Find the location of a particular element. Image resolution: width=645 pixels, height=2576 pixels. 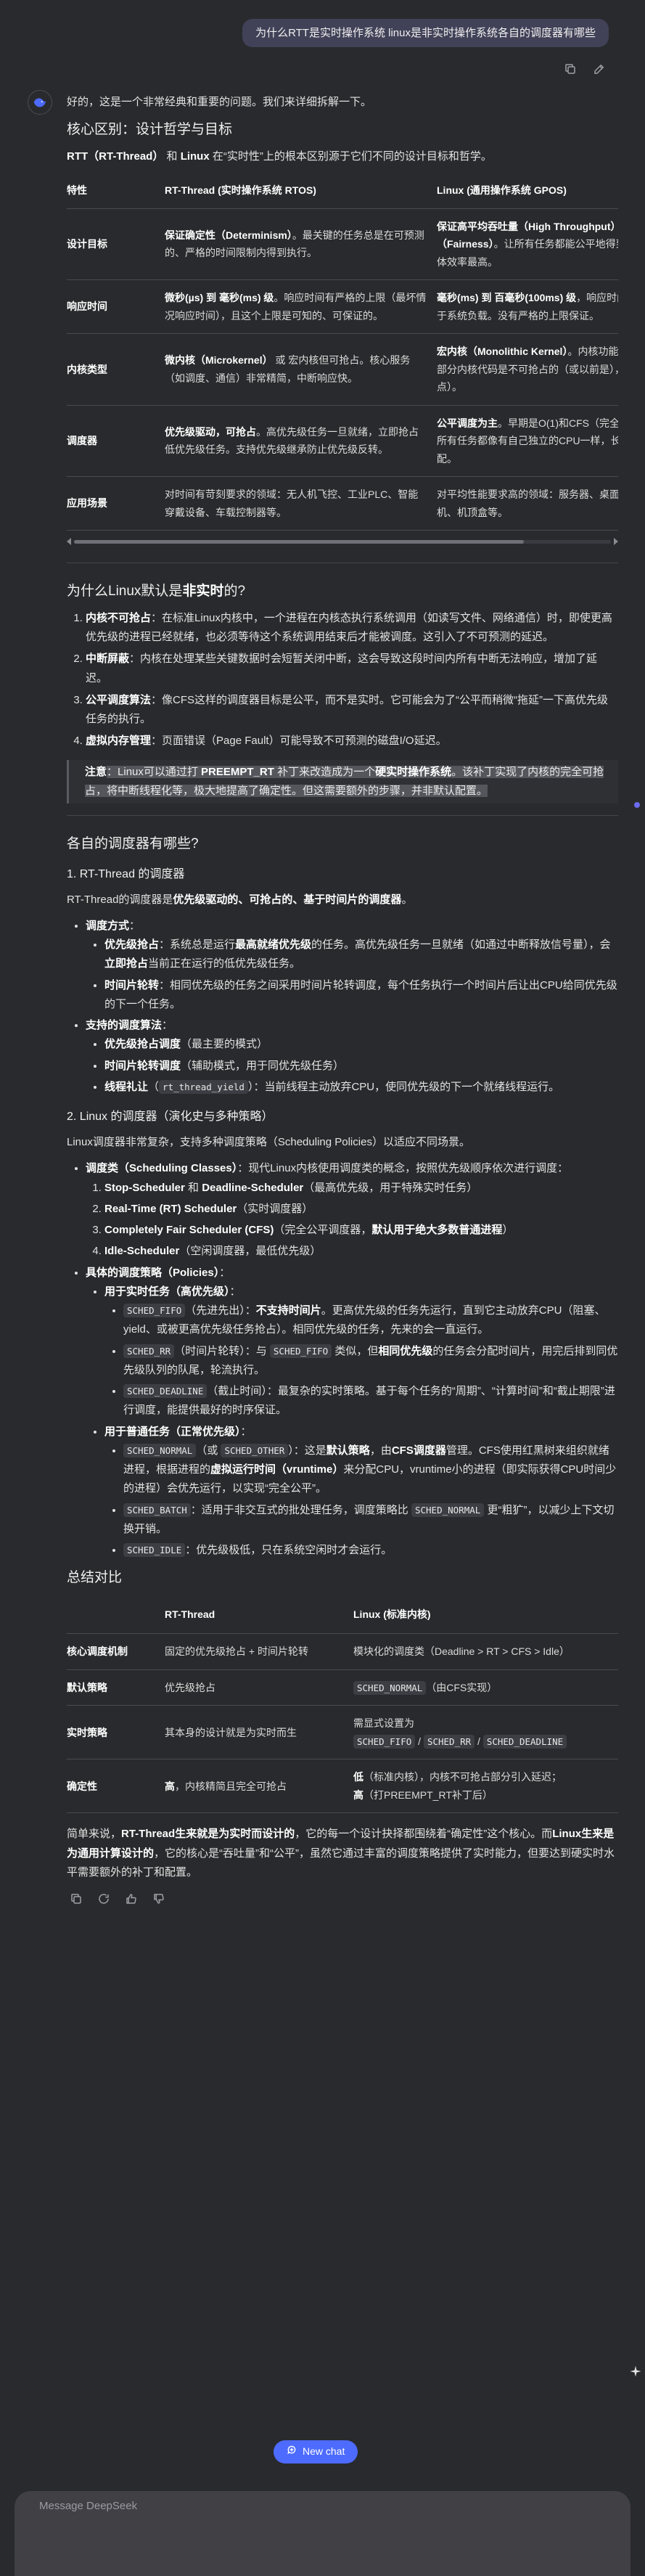

section-heading-summary: 总结对比 is located at coordinates (95, 1578).